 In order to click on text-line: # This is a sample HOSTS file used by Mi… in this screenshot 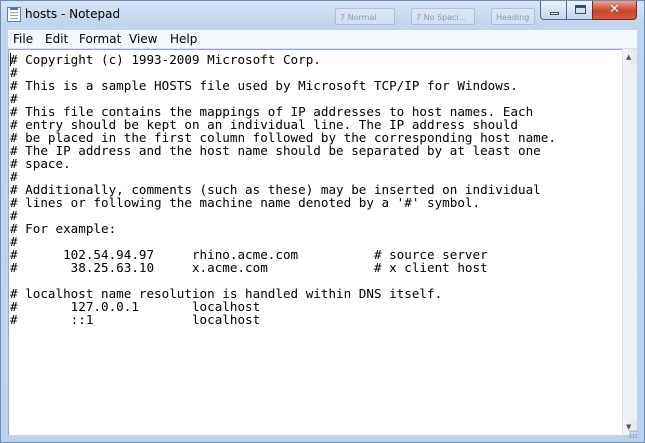, I will do `click(264, 85)`.